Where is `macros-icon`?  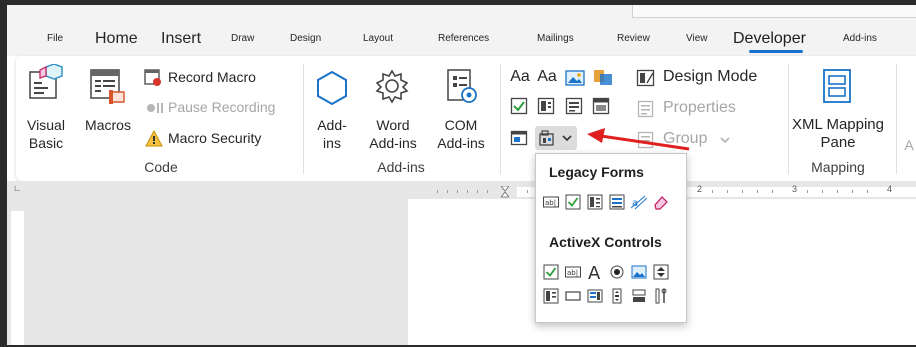
macros-icon is located at coordinates (108, 86).